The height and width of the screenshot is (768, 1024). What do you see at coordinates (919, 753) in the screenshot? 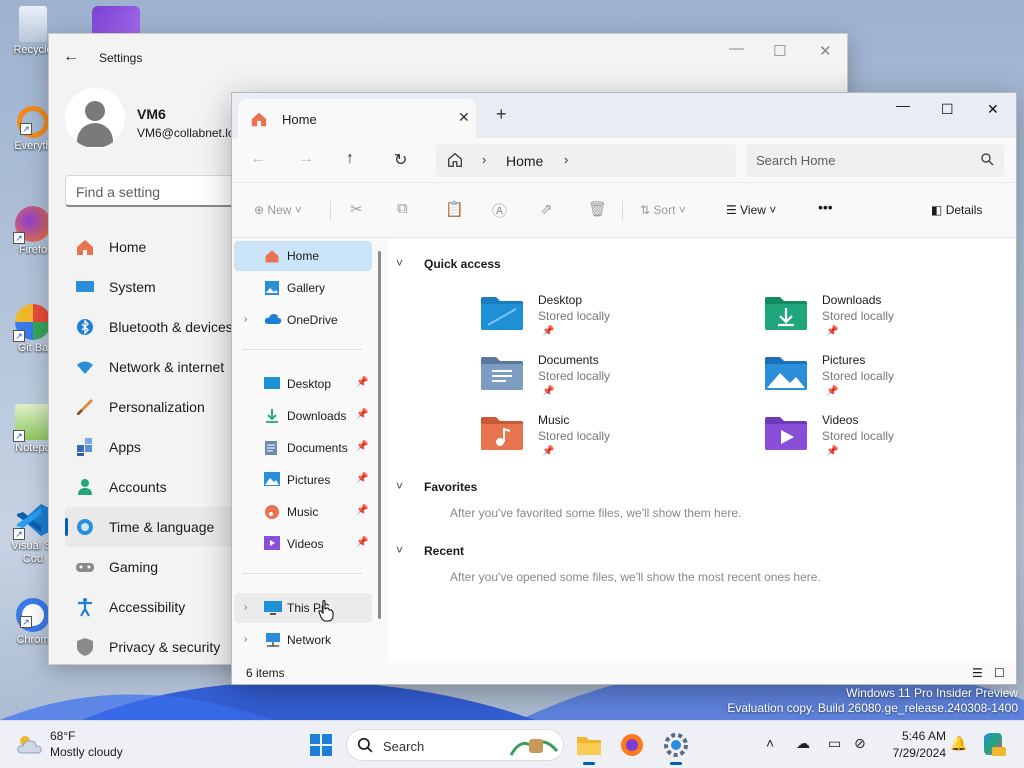
I see `clock-date: 7/29/2024` at bounding box center [919, 753].